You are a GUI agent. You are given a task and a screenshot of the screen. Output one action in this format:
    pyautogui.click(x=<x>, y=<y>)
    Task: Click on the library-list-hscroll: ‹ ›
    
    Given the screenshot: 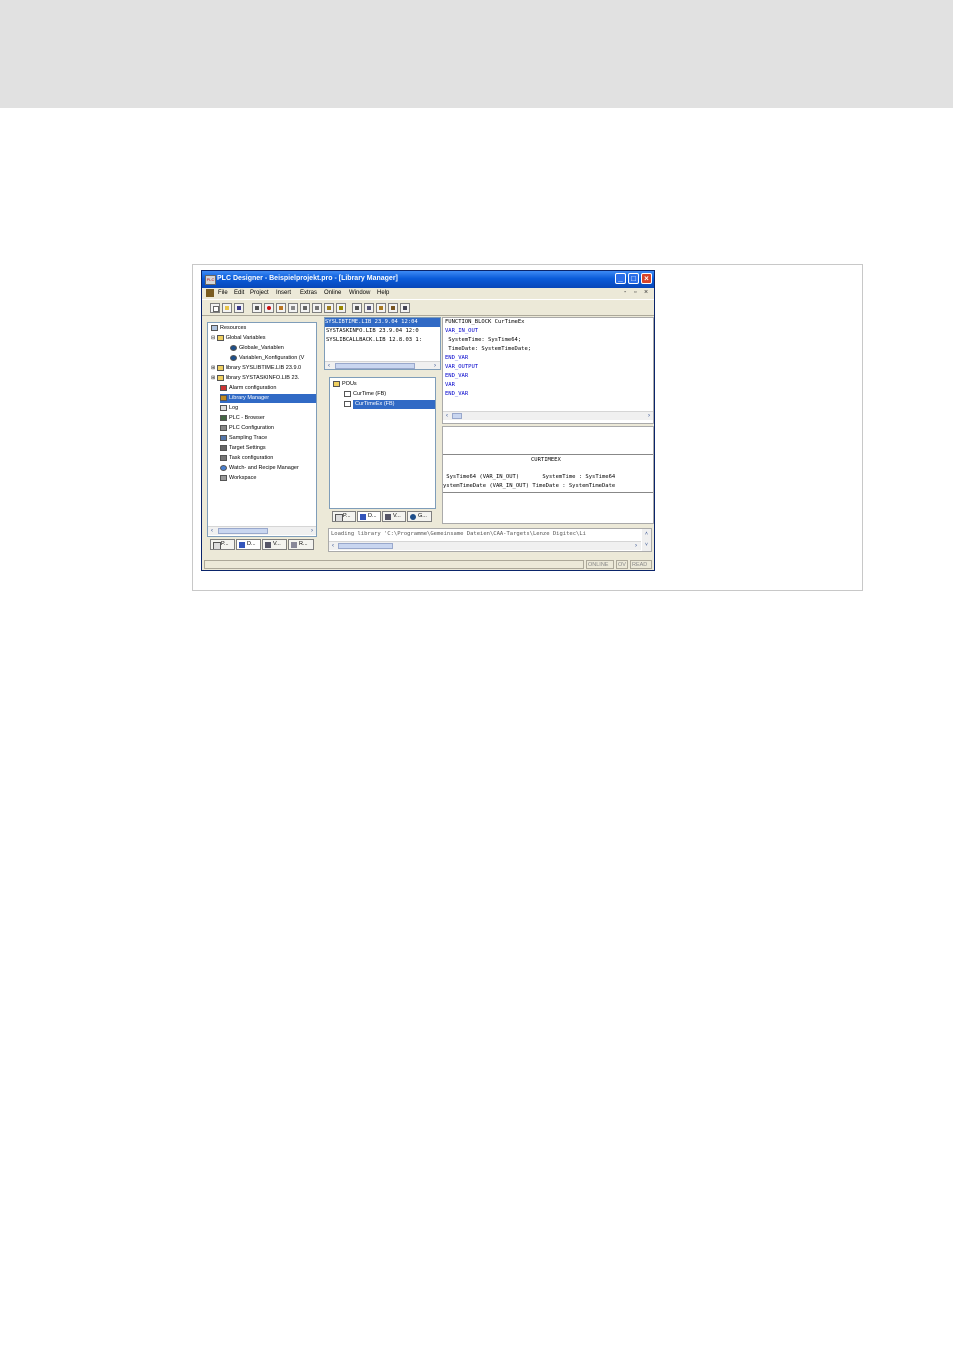 What is the action you would take?
    pyautogui.click(x=382, y=365)
    